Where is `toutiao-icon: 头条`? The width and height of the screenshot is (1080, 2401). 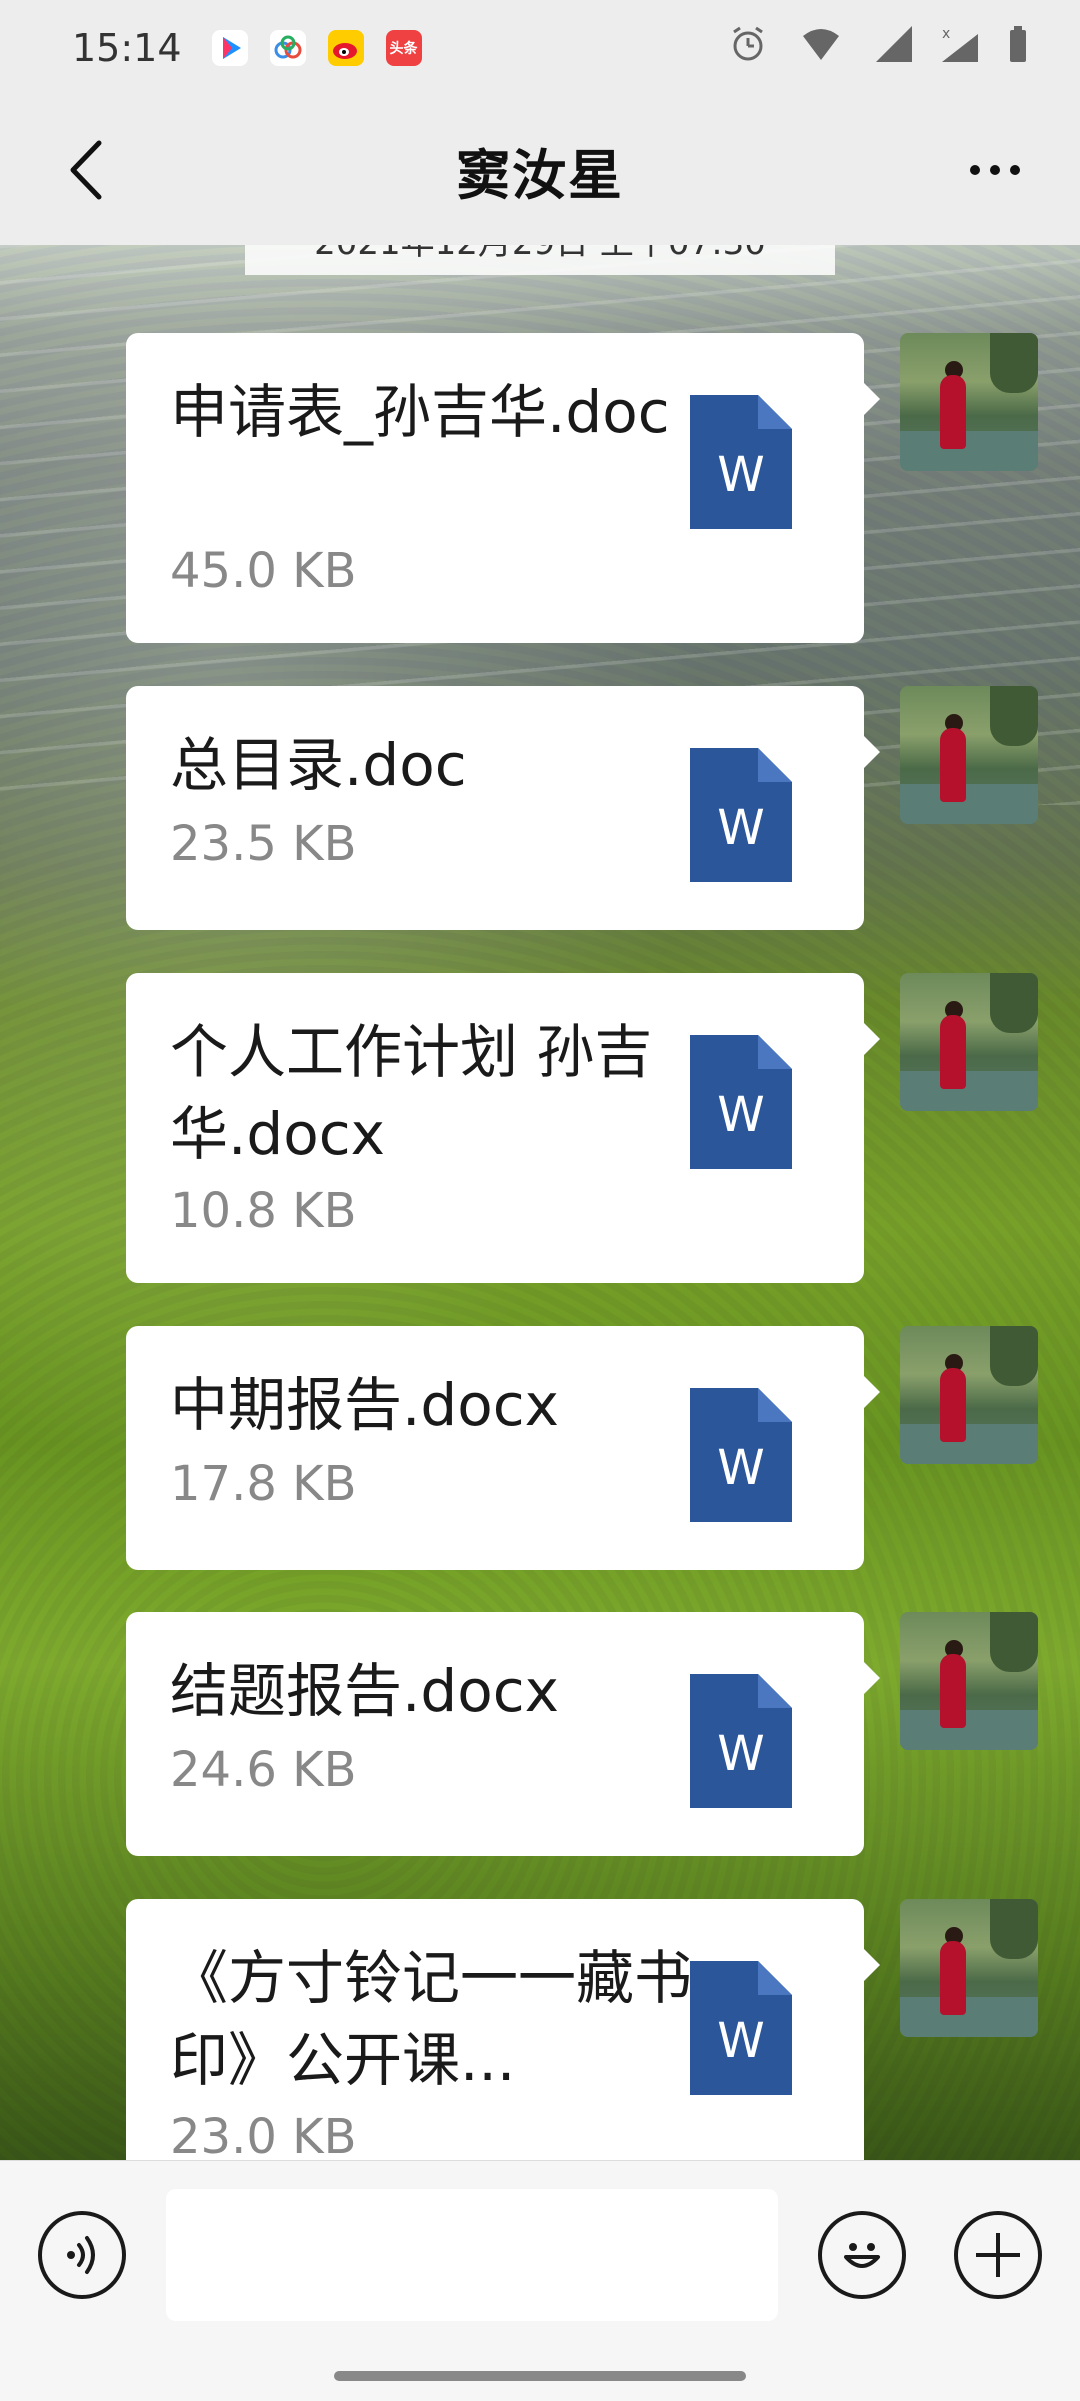
toutiao-icon: 头条 is located at coordinates (403, 47).